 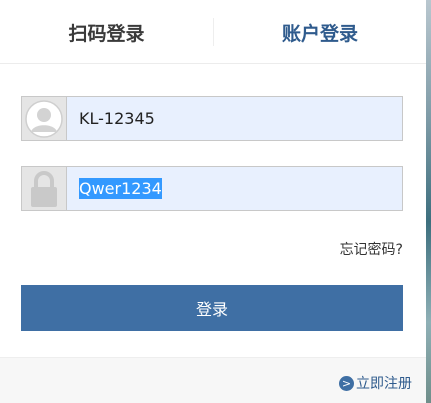 What do you see at coordinates (346, 383) in the screenshot?
I see `arrow-right-circle-icon: >` at bounding box center [346, 383].